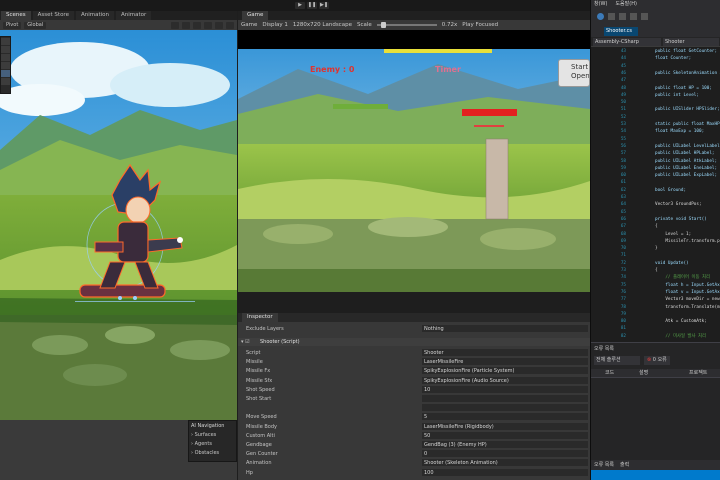 This screenshot has height=480, width=720. I want to click on component-header: ▾ ☑ Shooter (Script), so click(414, 342).